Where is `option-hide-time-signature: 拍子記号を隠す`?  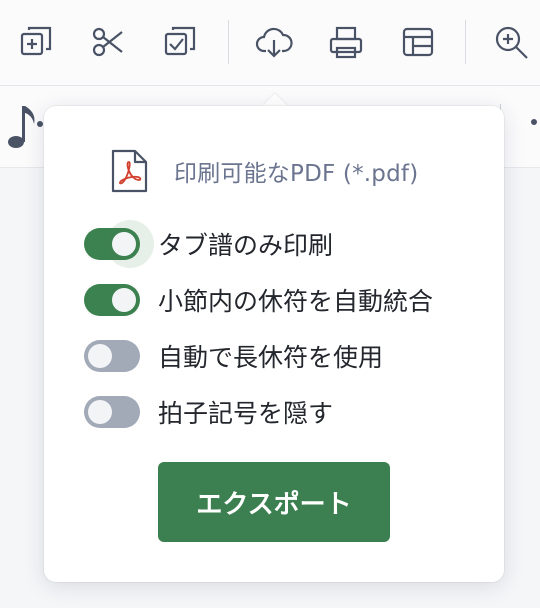 option-hide-time-signature: 拍子記号を隠す is located at coordinates (208, 412).